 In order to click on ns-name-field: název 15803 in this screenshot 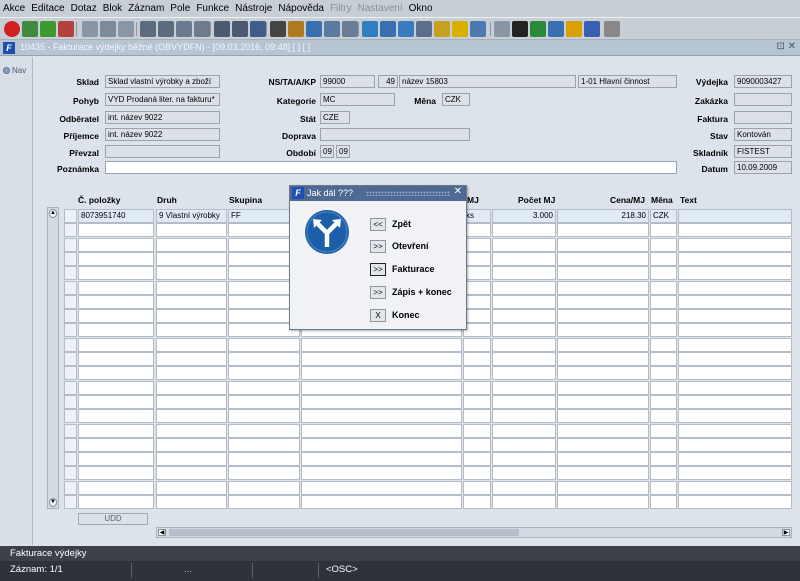, I will do `click(487, 81)`.